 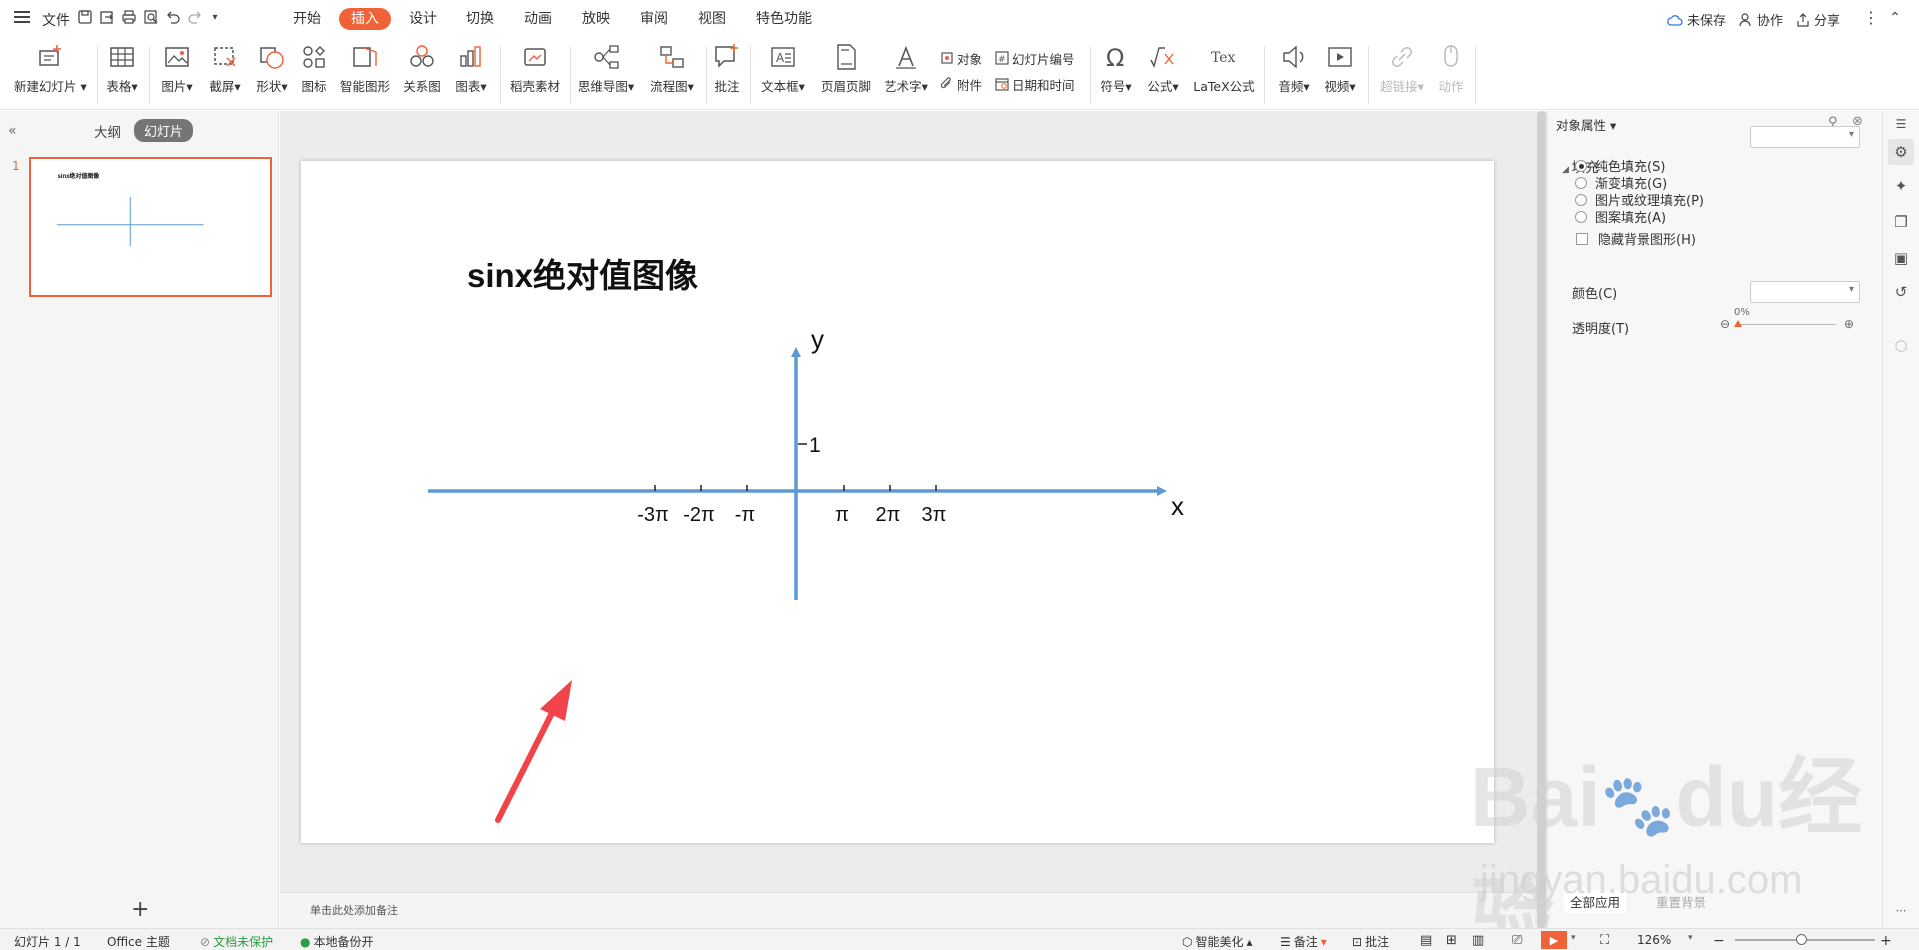 I want to click on zoom-dropdown-icon: ▾, so click(x=1690, y=938).